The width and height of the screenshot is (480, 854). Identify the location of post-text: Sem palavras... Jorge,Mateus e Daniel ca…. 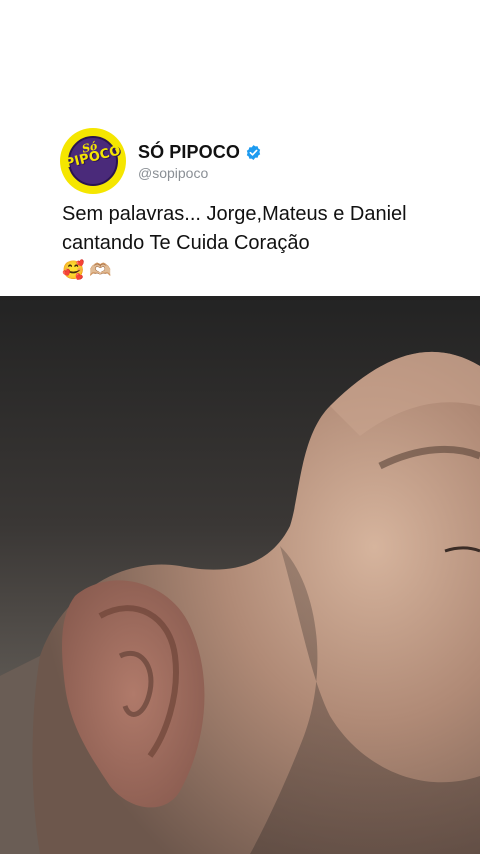
(234, 228).